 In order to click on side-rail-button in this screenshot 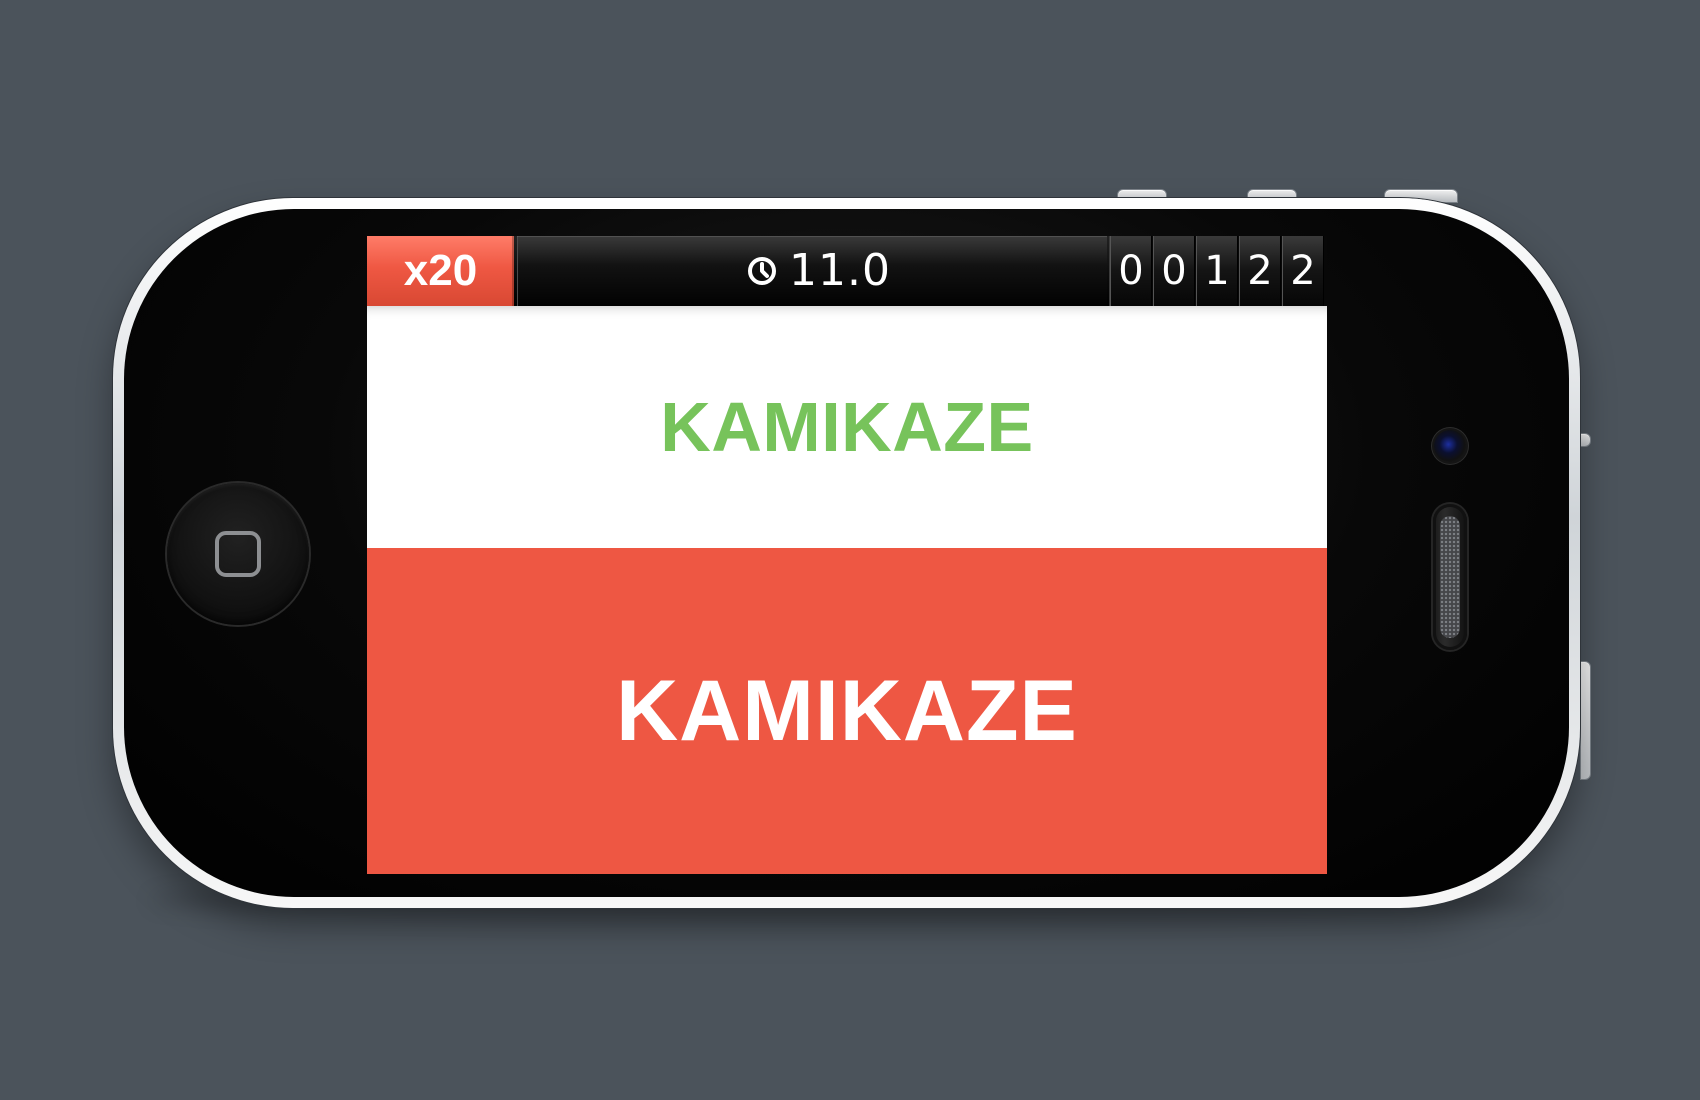, I will do `click(1585, 720)`.